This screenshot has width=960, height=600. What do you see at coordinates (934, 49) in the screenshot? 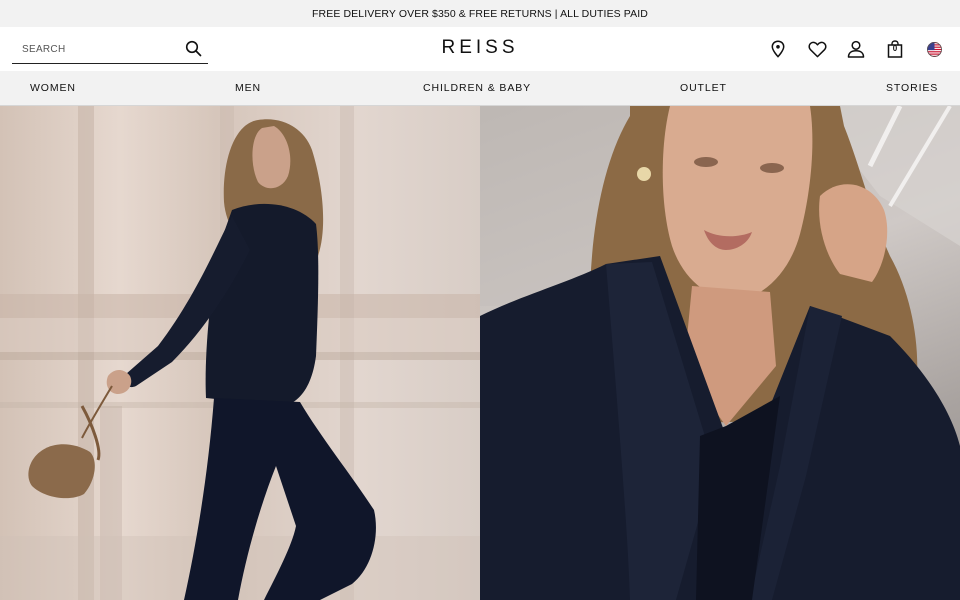
I see `us-flag-icon` at bounding box center [934, 49].